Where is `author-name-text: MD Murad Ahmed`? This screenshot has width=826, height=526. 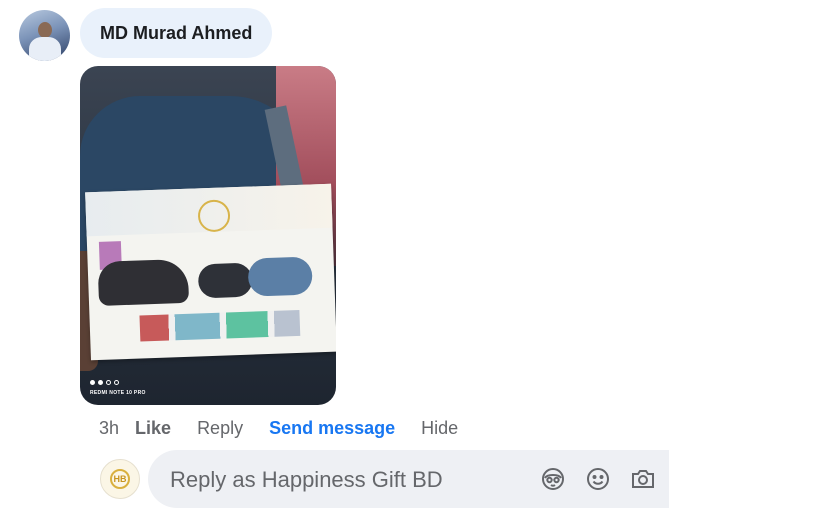
author-name-text: MD Murad Ahmed is located at coordinates (176, 33).